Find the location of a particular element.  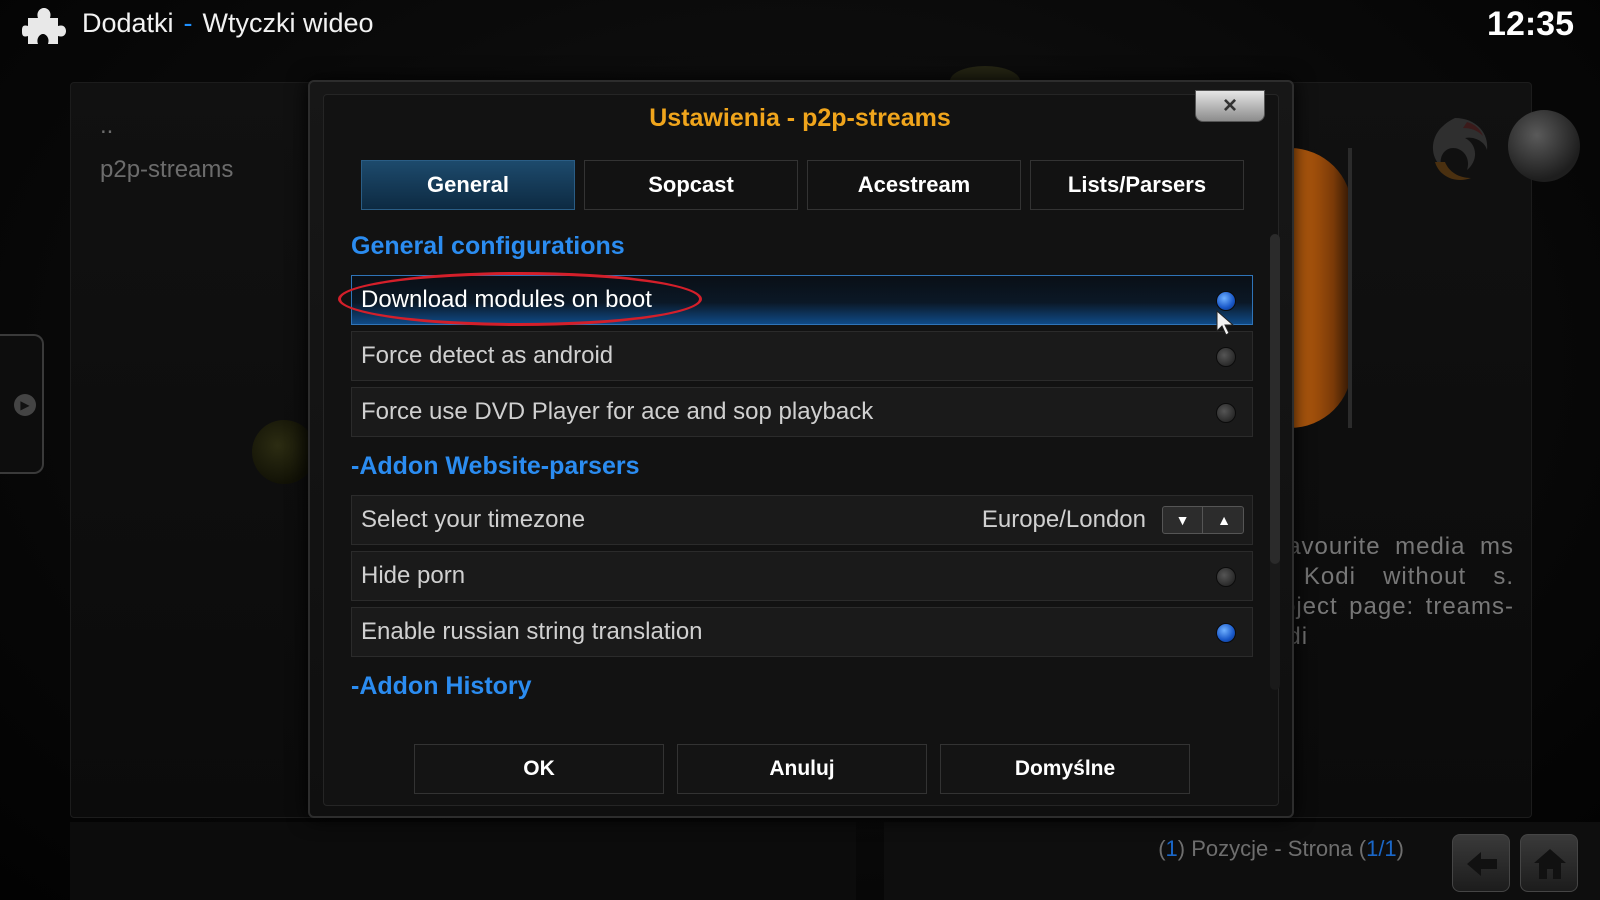

setting-hide-porn: Hide porn is located at coordinates (802, 576).